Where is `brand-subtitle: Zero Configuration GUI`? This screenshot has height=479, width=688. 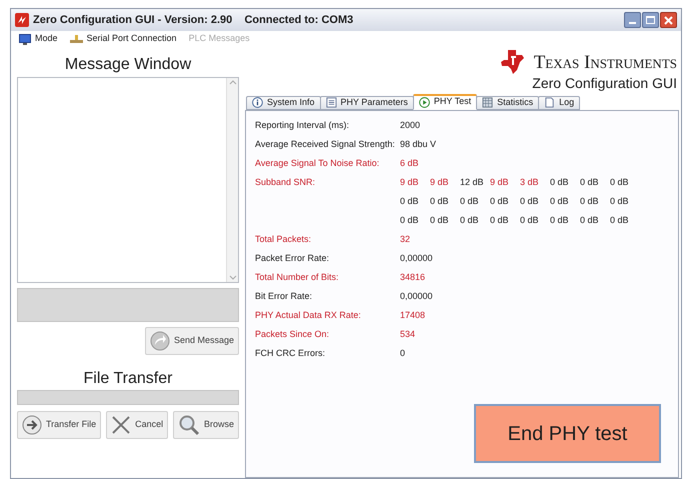
brand-subtitle: Zero Configuration GUI is located at coordinates (604, 83).